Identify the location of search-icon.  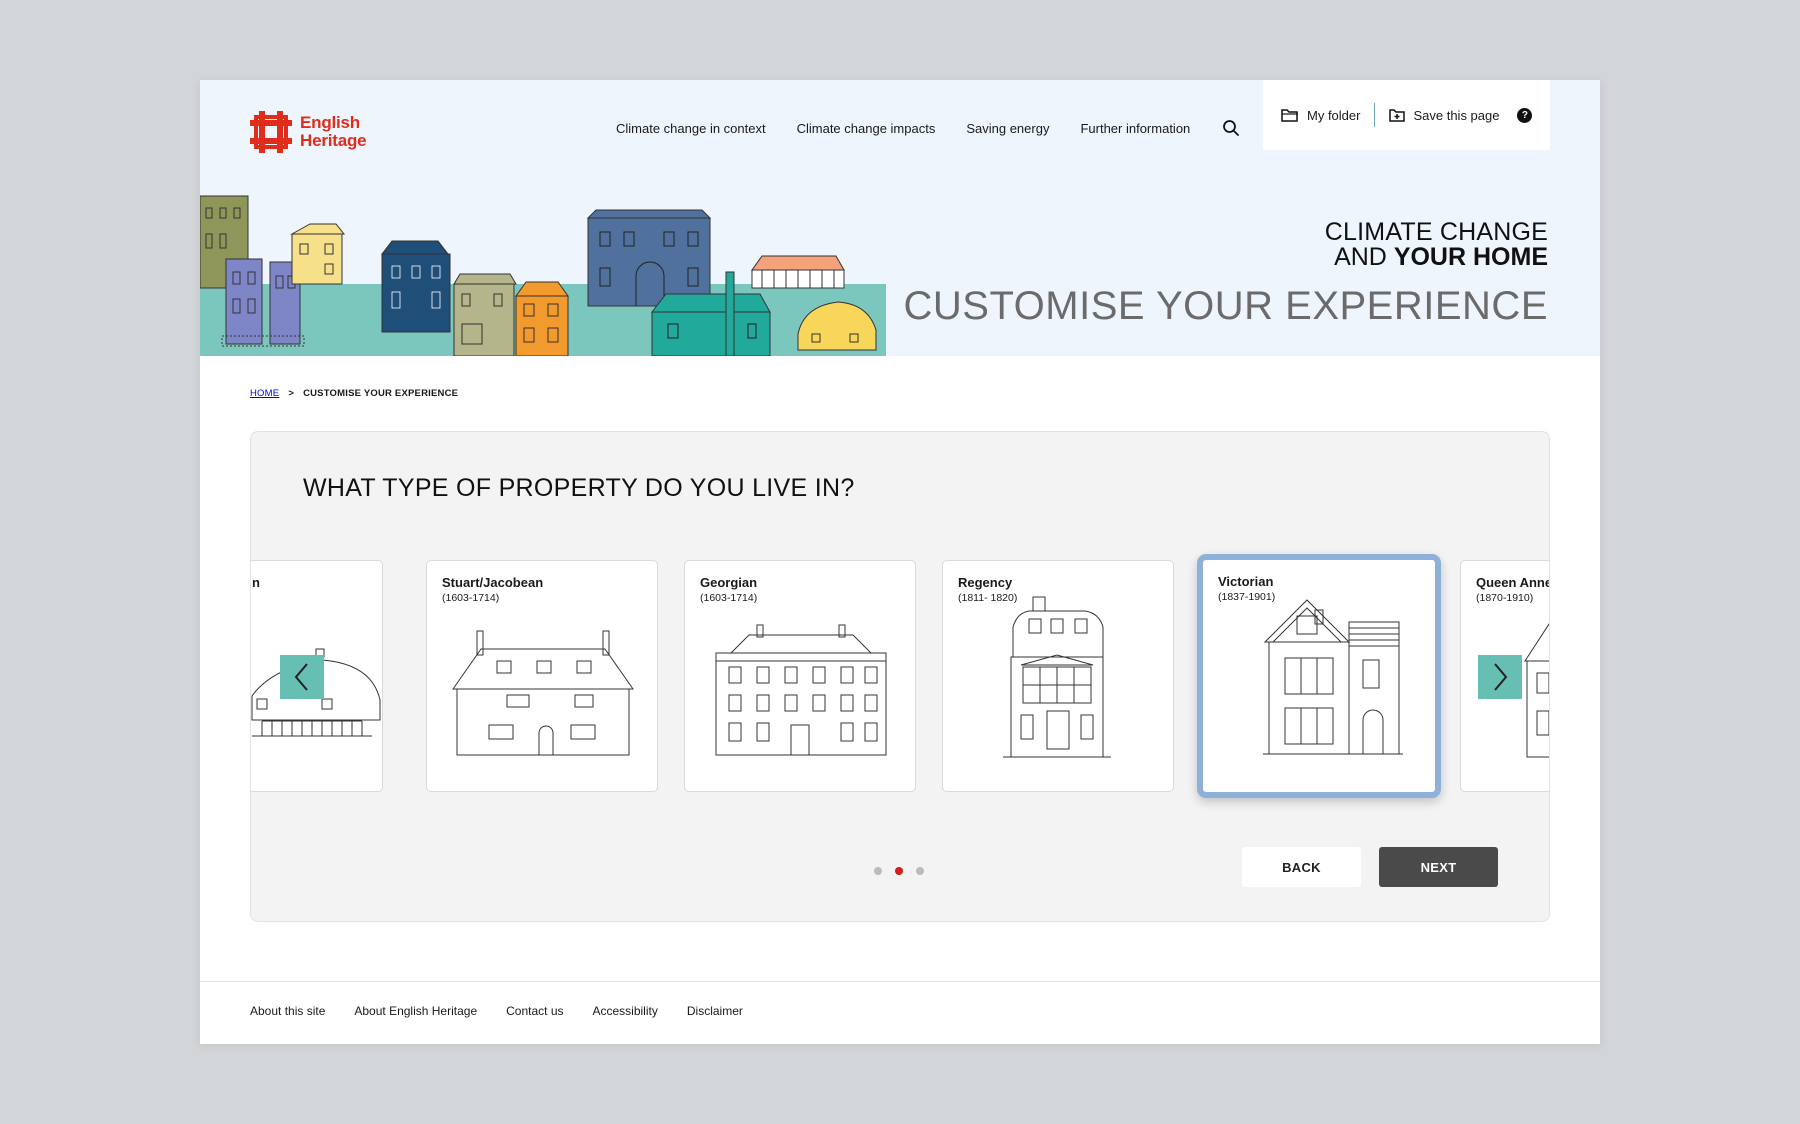
(1231, 128).